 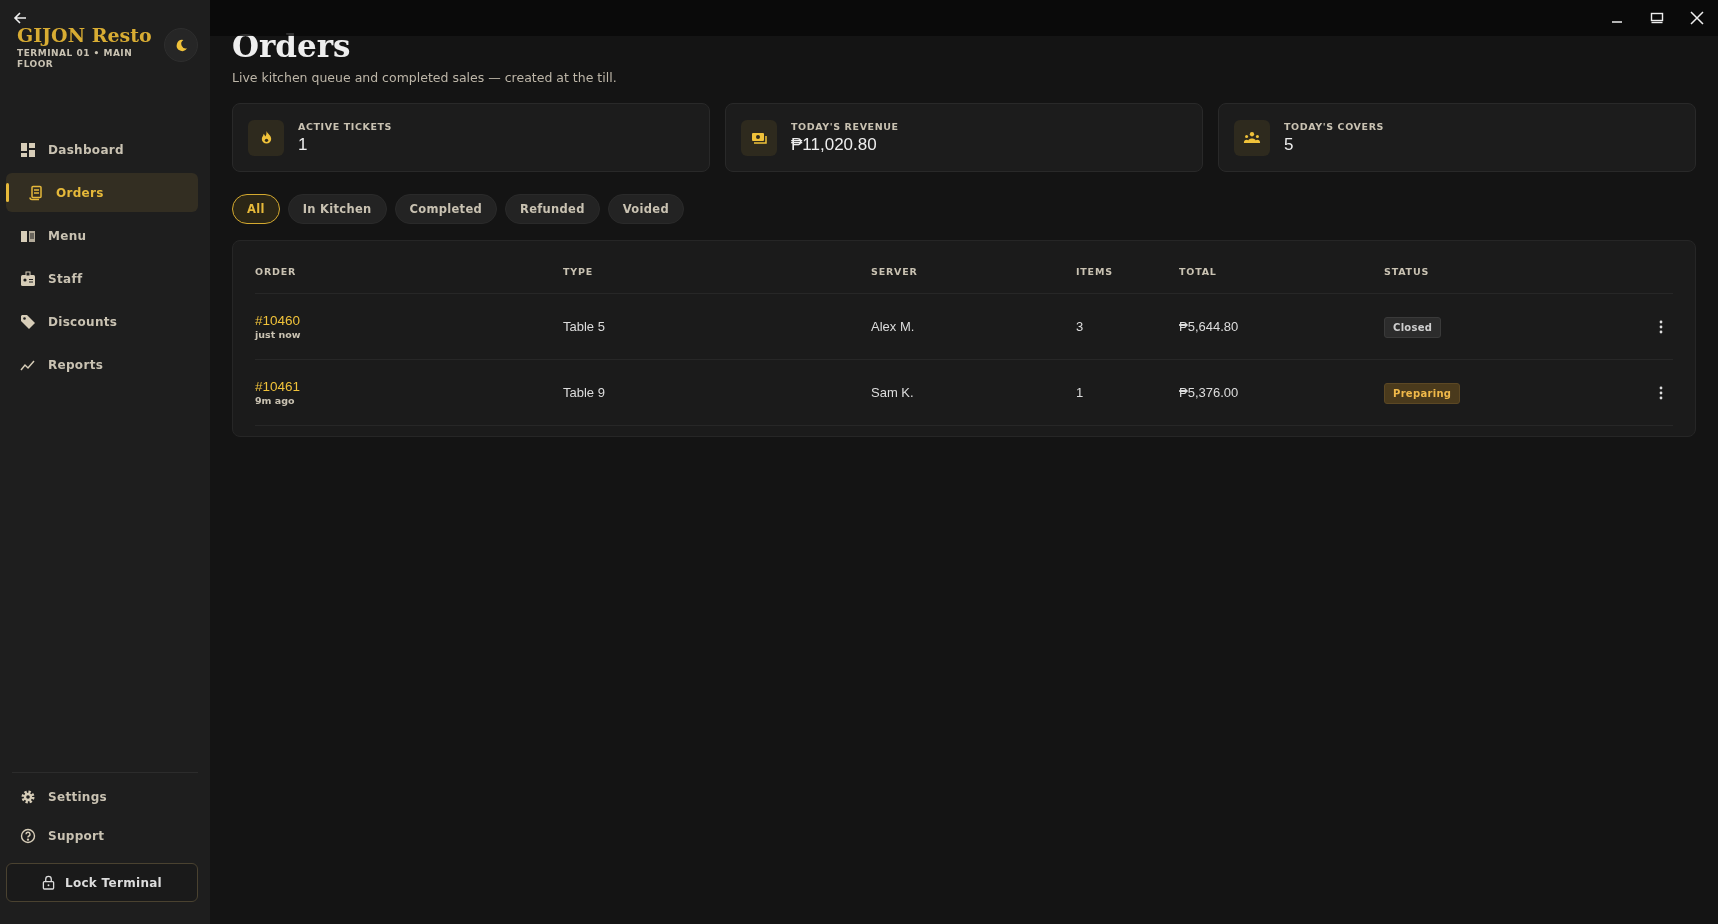 What do you see at coordinates (102, 364) in the screenshot?
I see `sidebar-item: Reports` at bounding box center [102, 364].